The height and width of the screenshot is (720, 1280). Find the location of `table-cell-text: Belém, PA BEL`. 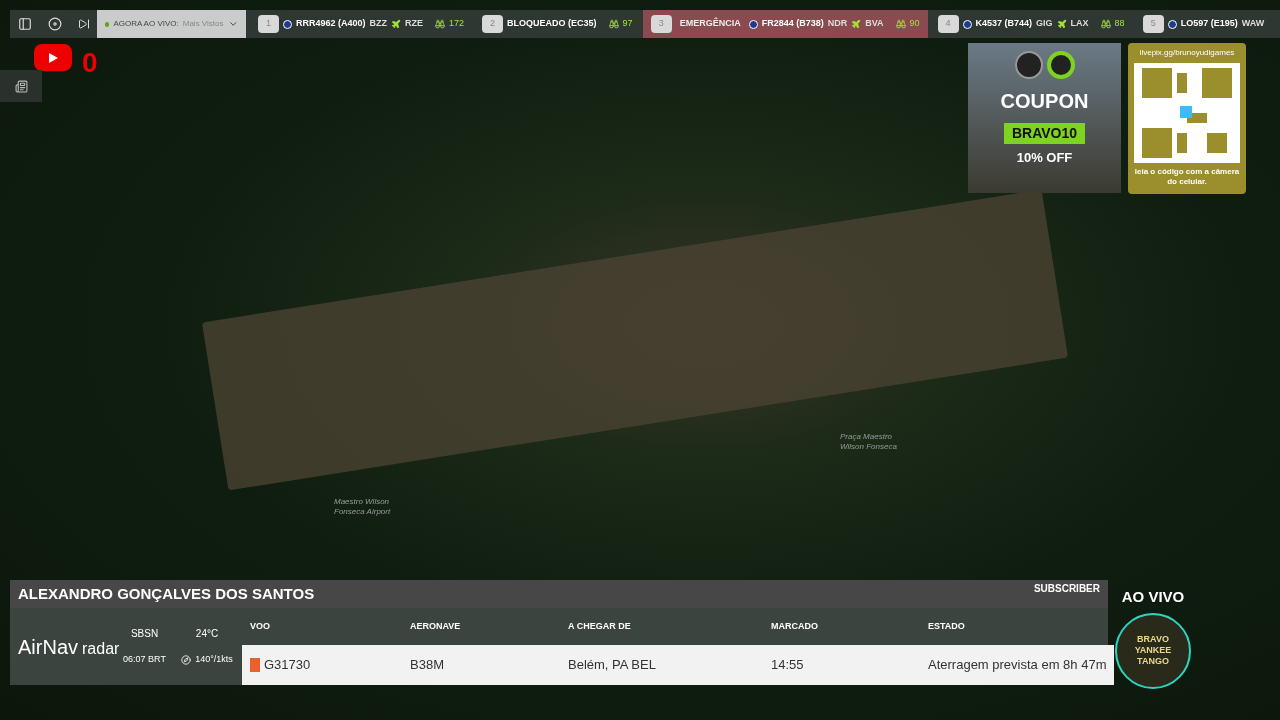

table-cell-text: Belém, PA BEL is located at coordinates (612, 665).